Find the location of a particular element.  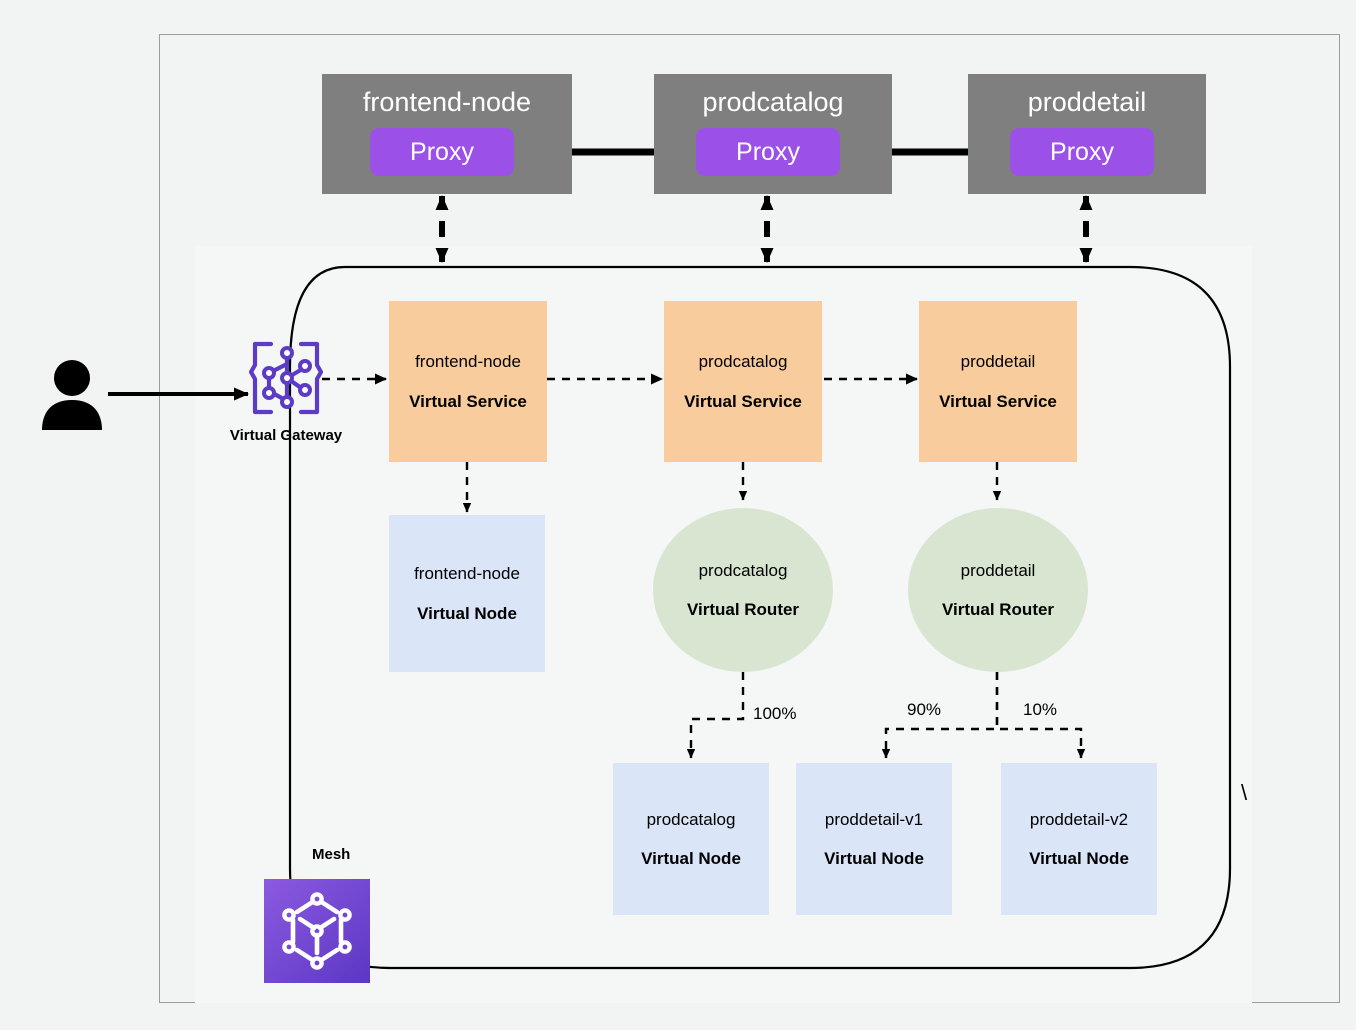

mesh-icon is located at coordinates (317, 931).